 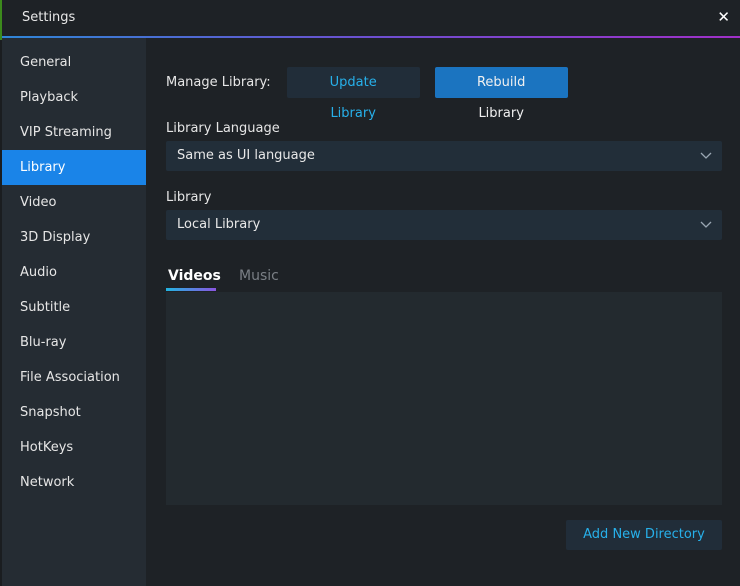 What do you see at coordinates (259, 276) in the screenshot?
I see `tab-music: Music` at bounding box center [259, 276].